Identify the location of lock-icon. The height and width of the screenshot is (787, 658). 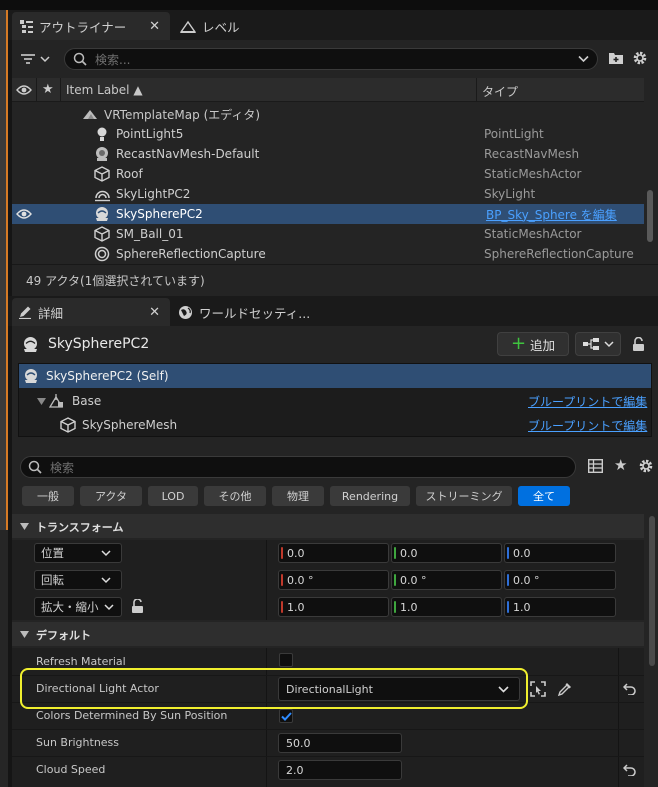
(638, 344).